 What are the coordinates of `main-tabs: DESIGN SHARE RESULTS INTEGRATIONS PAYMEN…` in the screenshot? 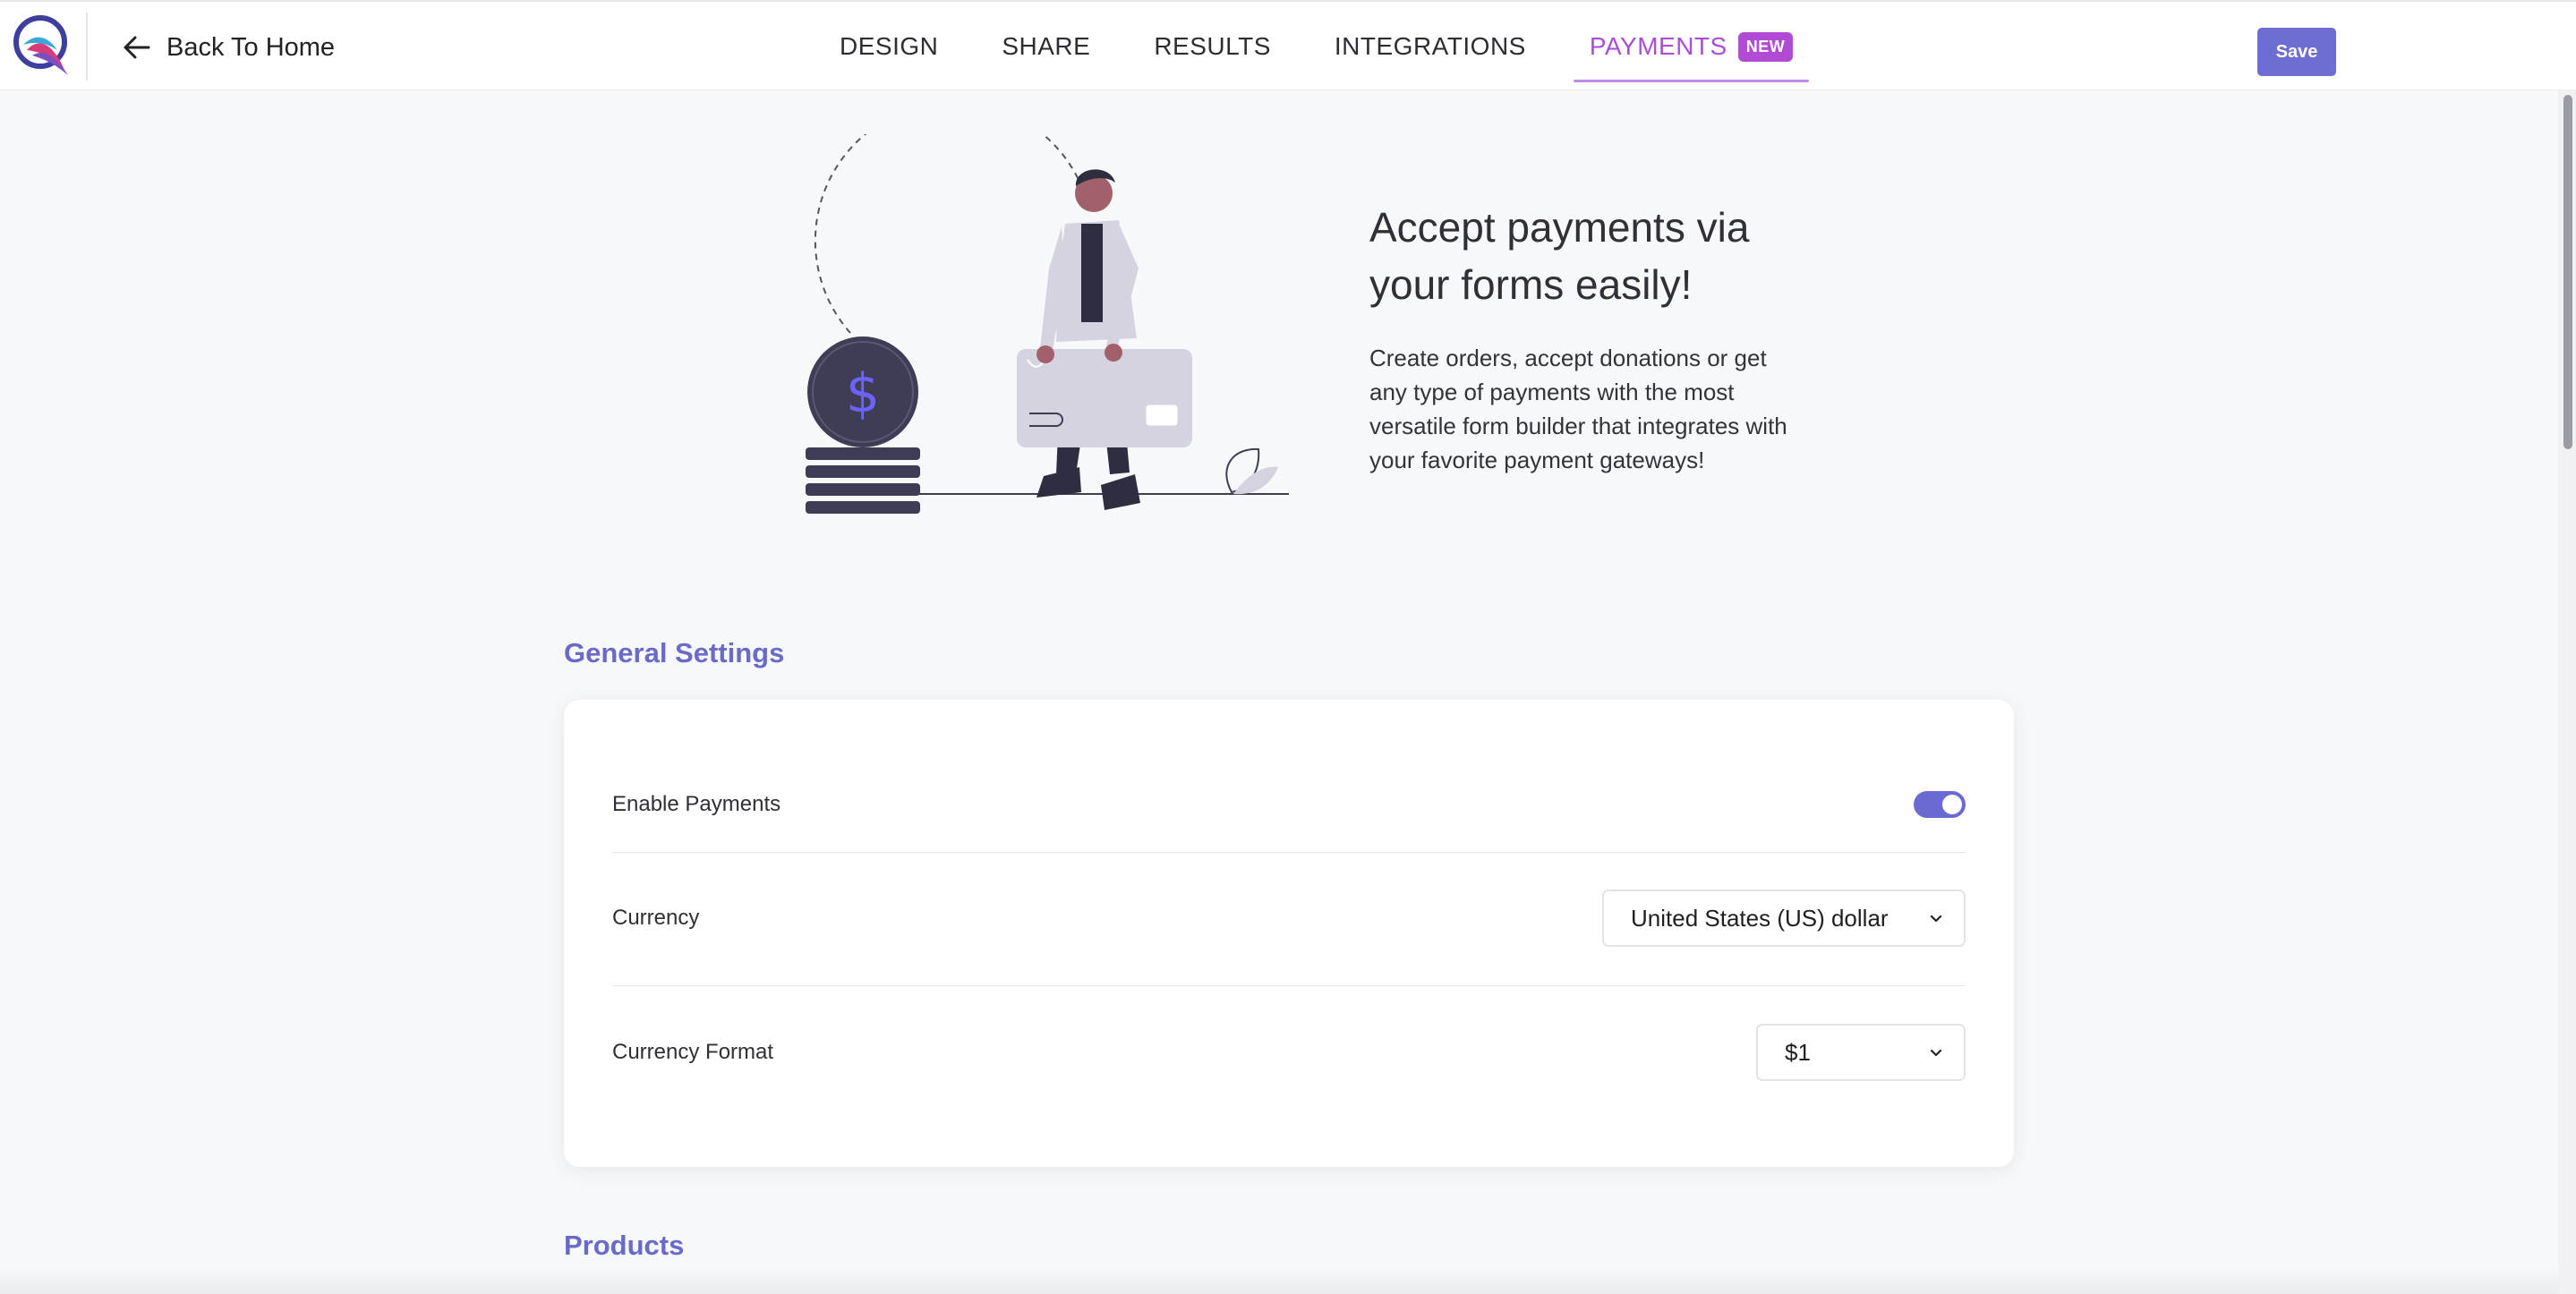 It's located at (1331, 46).